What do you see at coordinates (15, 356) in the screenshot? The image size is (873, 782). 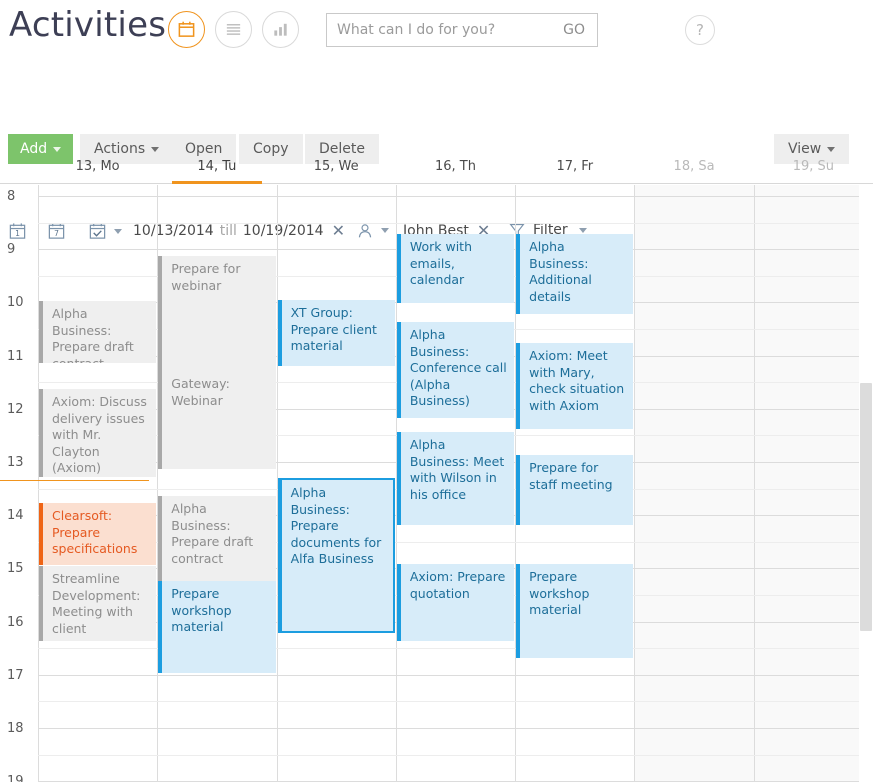 I see `time-label: 11` at bounding box center [15, 356].